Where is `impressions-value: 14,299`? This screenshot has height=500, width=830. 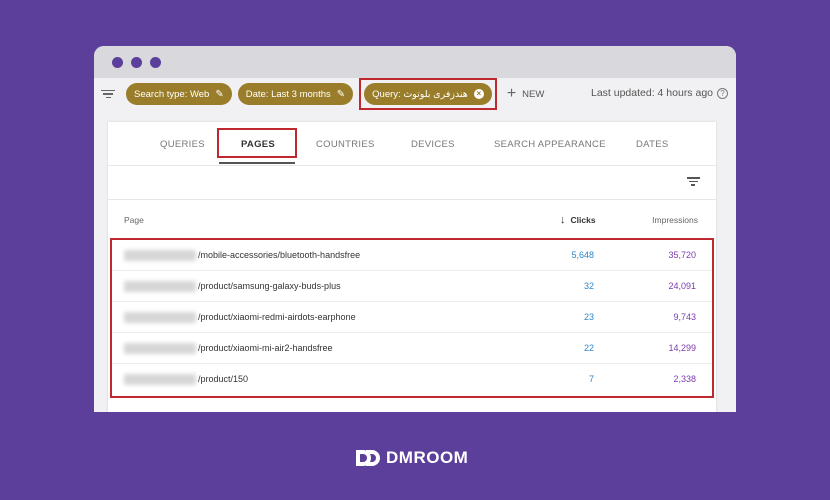
impressions-value: 14,299 is located at coordinates (682, 348).